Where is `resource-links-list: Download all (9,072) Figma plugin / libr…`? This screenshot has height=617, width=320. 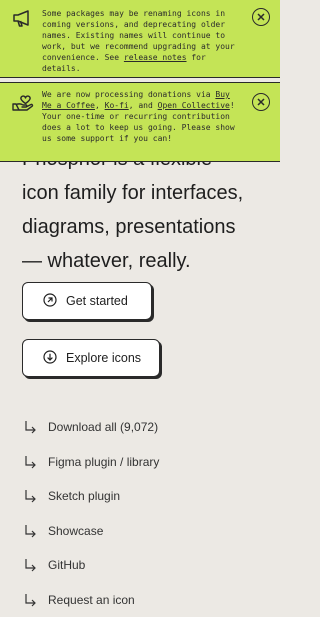 resource-links-list: Download all (9,072) Figma plugin / libr… is located at coordinates (90, 513).